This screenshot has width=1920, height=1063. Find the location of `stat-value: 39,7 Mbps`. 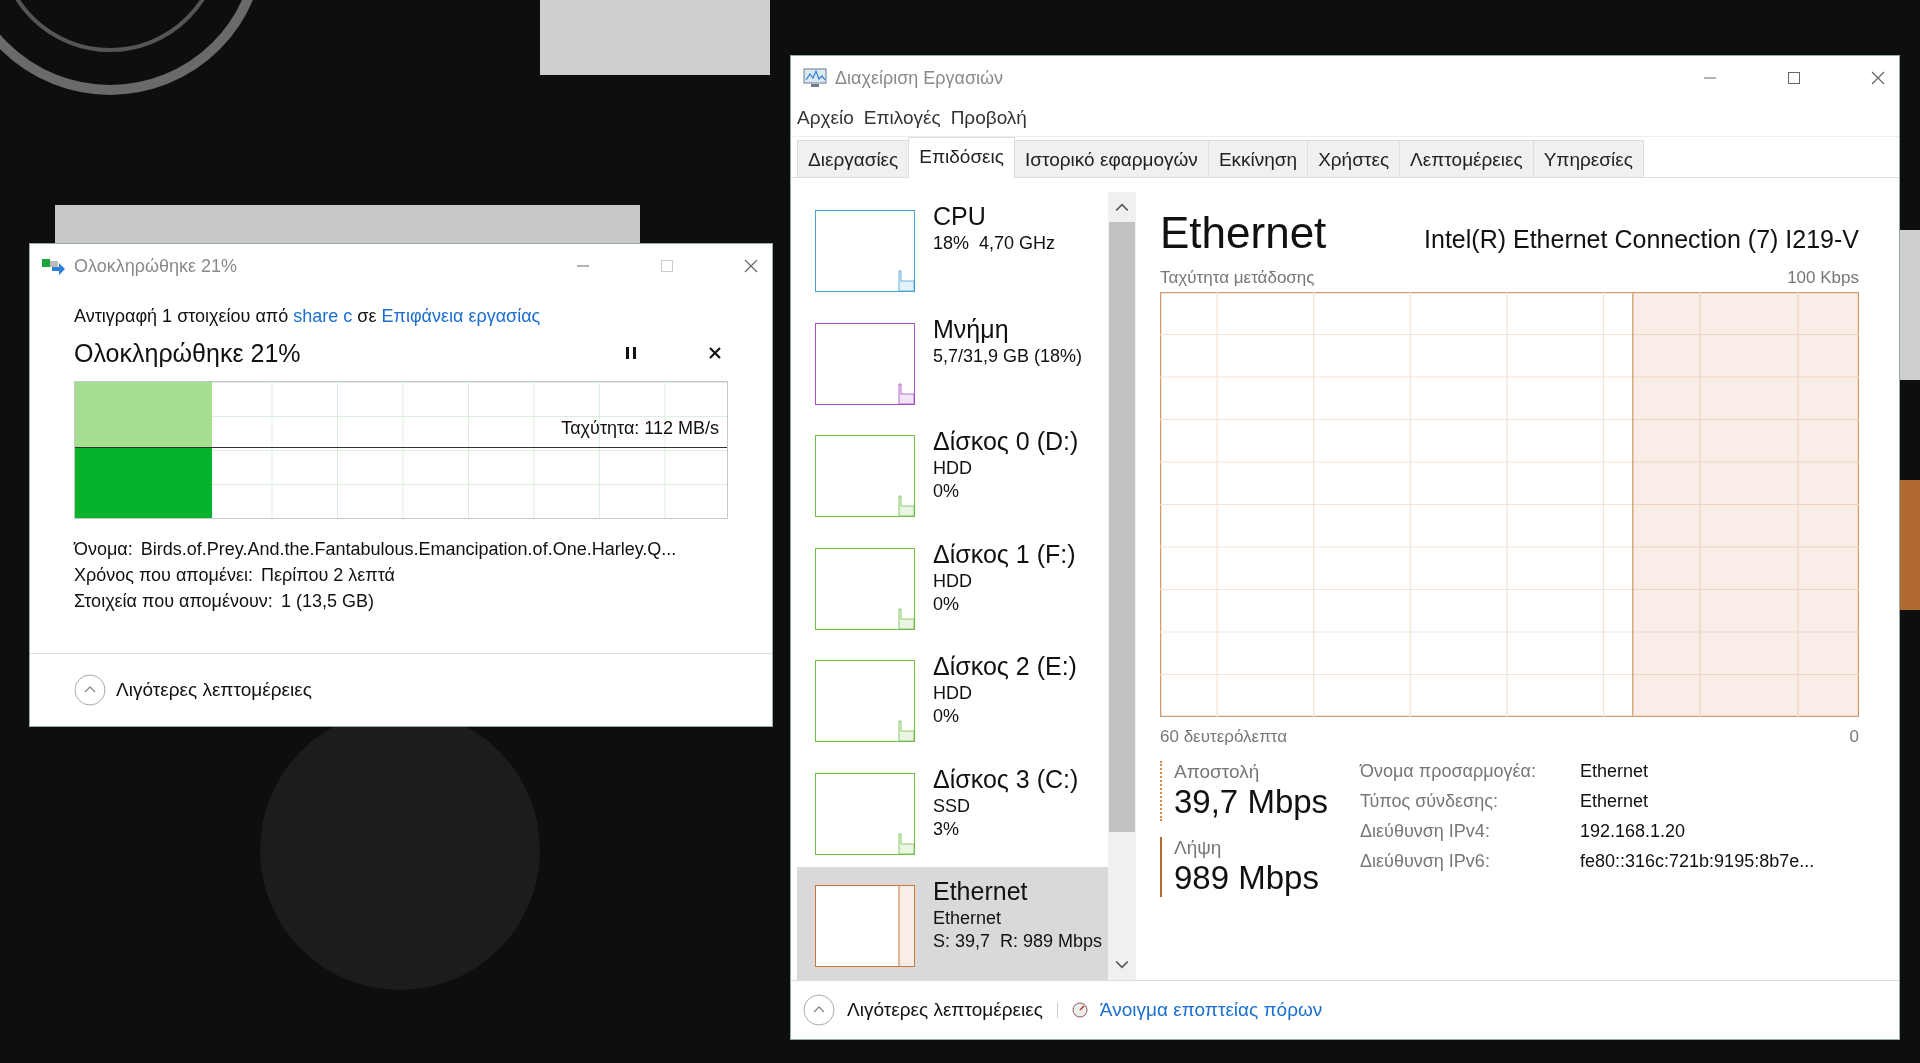

stat-value: 39,7 Mbps is located at coordinates (1252, 802).